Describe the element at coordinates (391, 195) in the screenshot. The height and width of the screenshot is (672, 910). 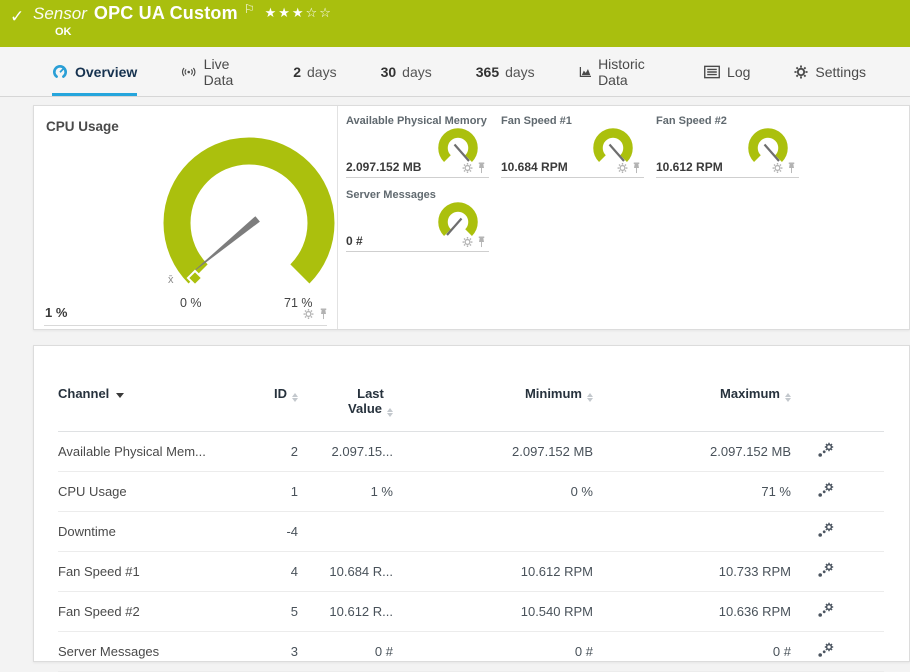
I see `mini-gauge-title: Server Messages` at that location.